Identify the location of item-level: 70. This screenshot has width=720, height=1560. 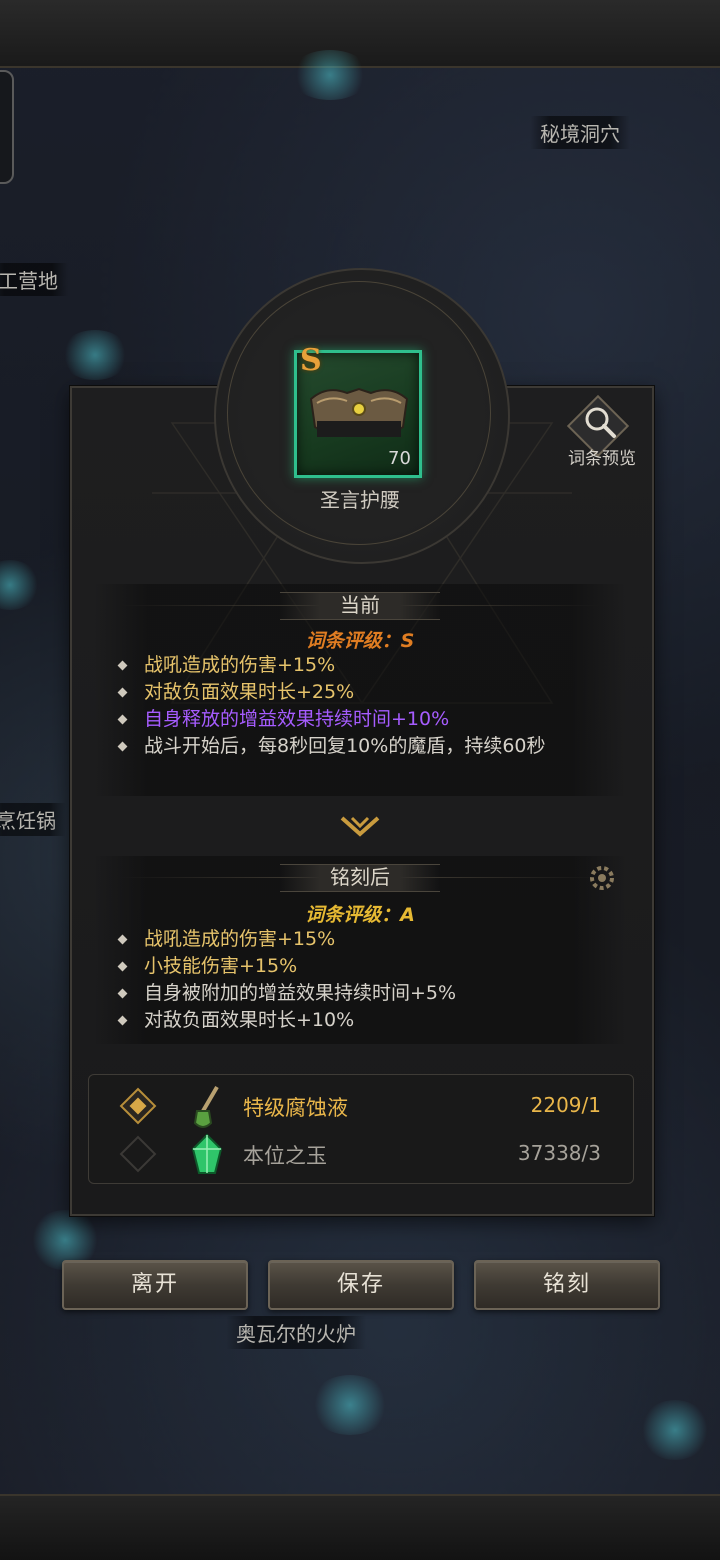
(399, 458).